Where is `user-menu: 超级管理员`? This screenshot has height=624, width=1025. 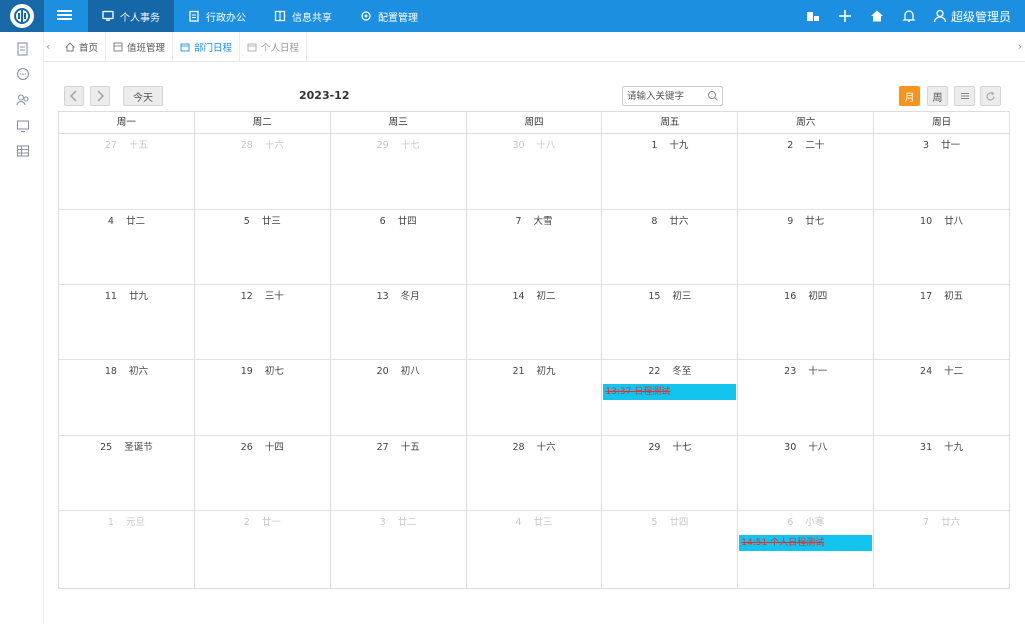
user-menu: 超级管理员 is located at coordinates (972, 16).